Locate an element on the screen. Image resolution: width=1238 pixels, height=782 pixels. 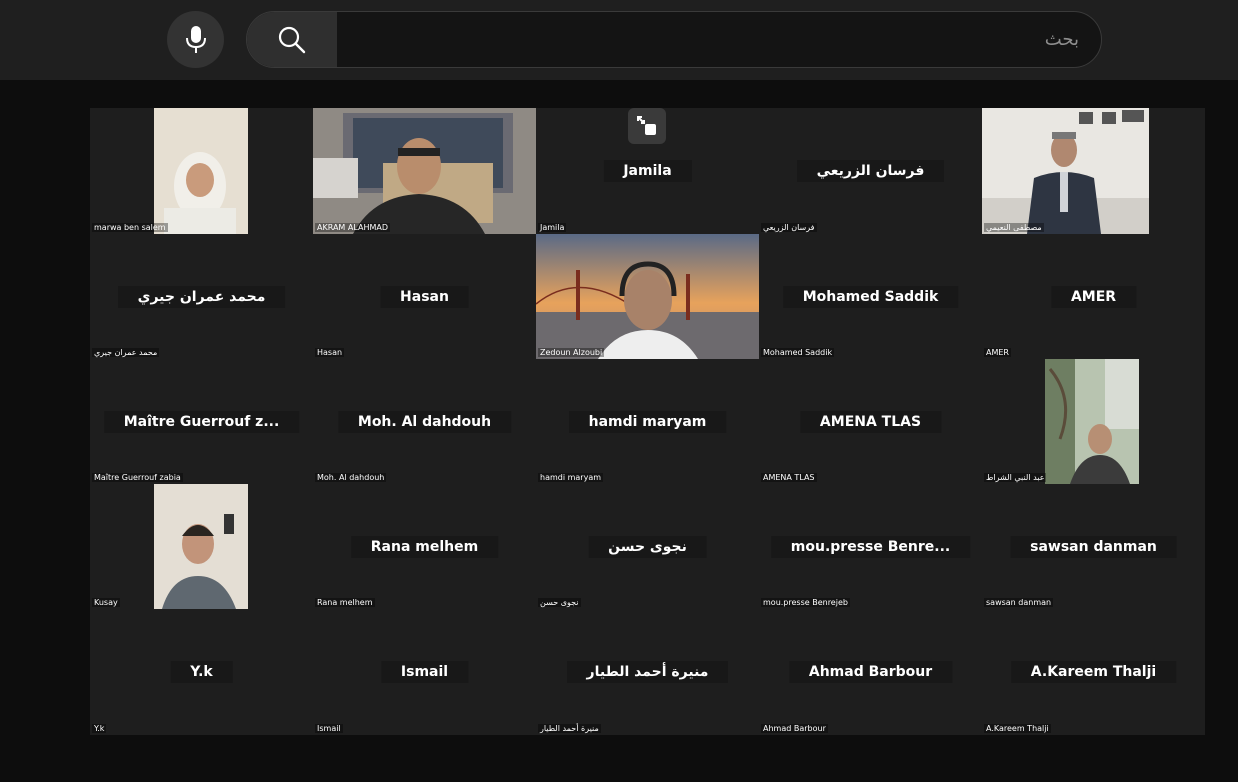
participant-tile: Ismail Ismail is located at coordinates (424, 672).